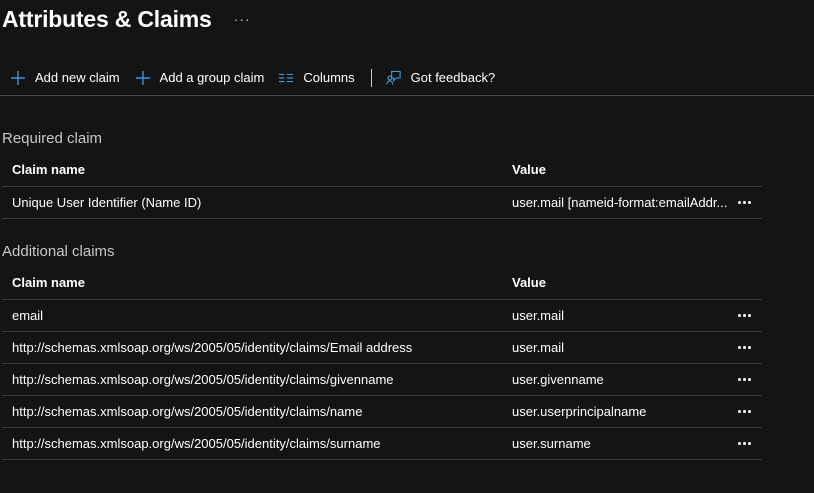 The image size is (814, 493). I want to click on claim-value-cell: user.surname, so click(551, 443).